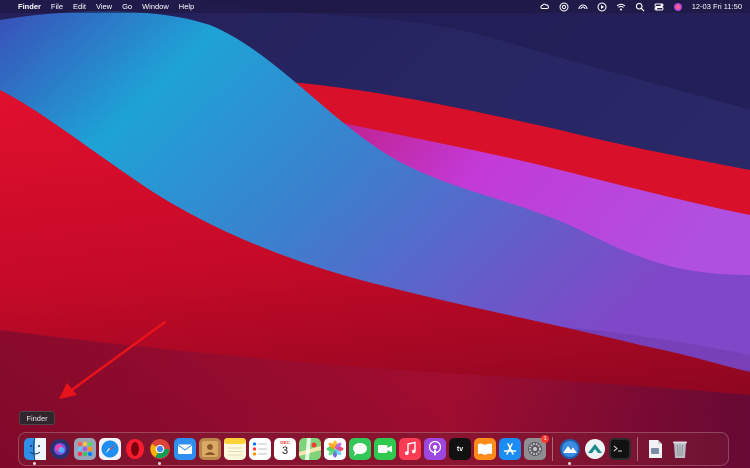 The image size is (750, 468). Describe the element at coordinates (410, 449) in the screenshot. I see `music-icon` at that location.